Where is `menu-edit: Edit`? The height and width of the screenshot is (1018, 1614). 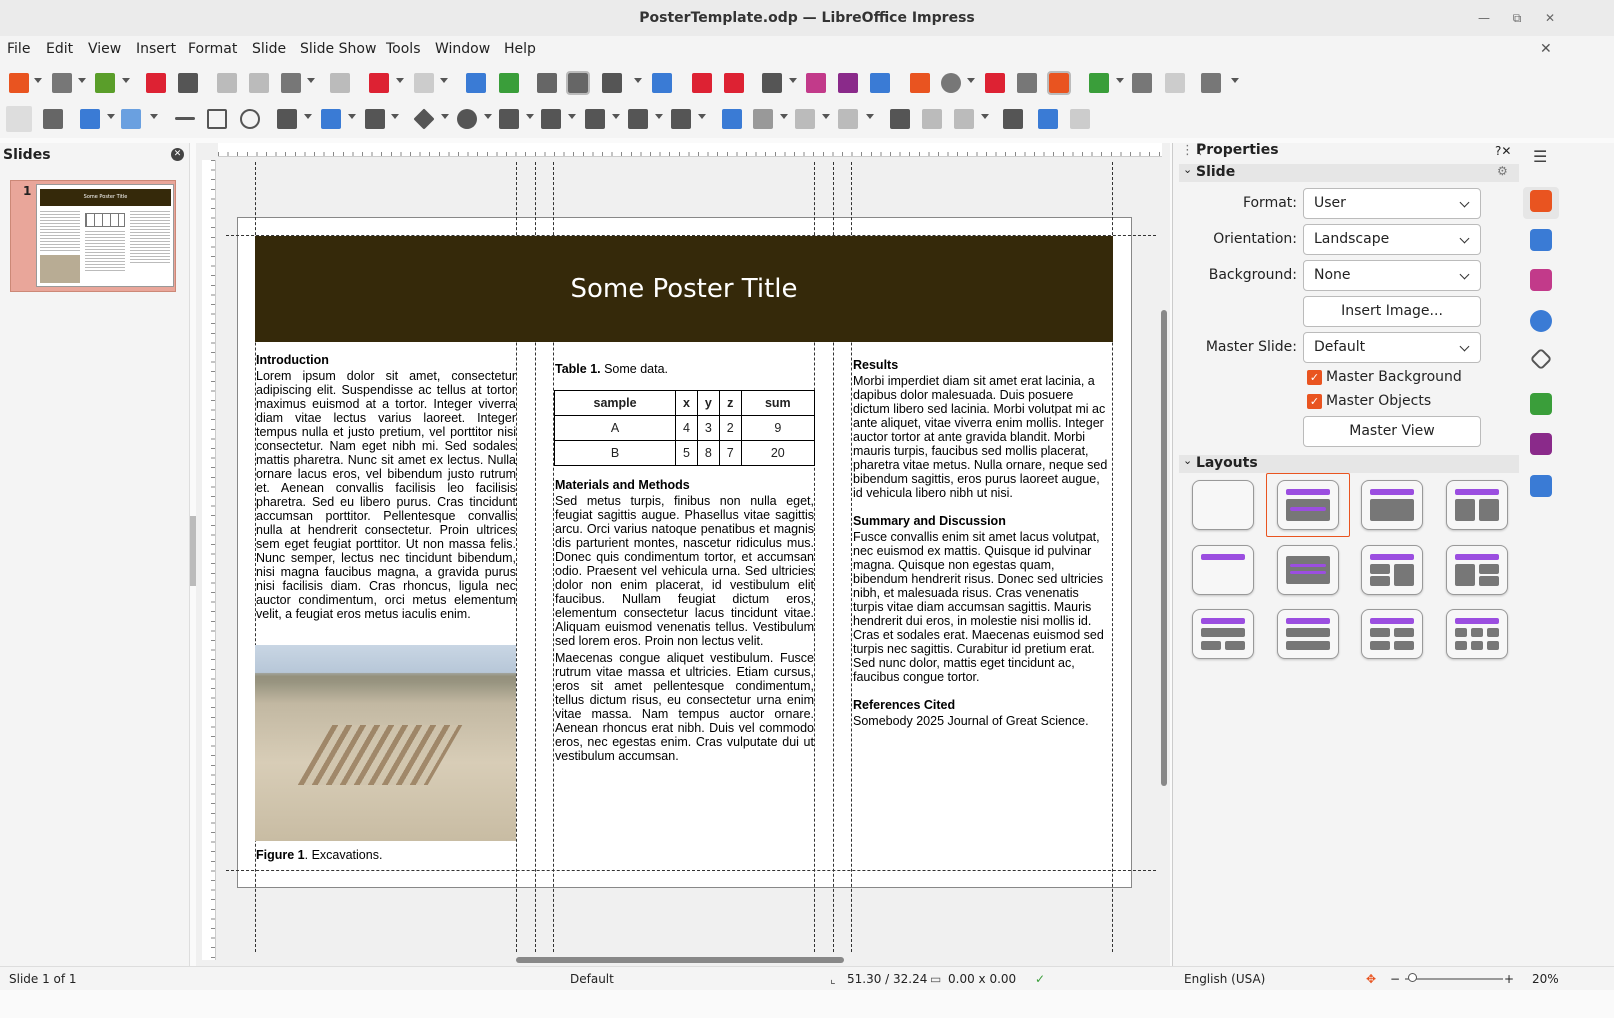 menu-edit: Edit is located at coordinates (59, 49).